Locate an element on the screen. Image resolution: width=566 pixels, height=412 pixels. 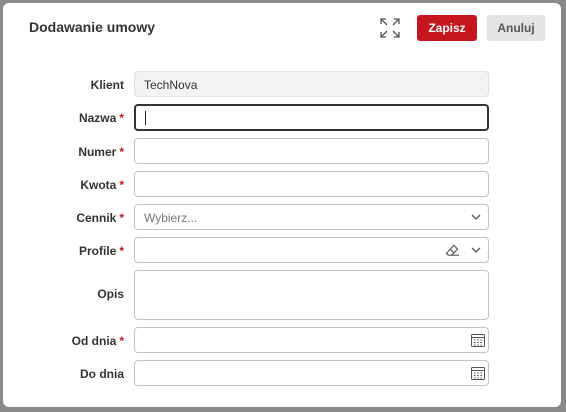
description-textarea is located at coordinates (311, 295).